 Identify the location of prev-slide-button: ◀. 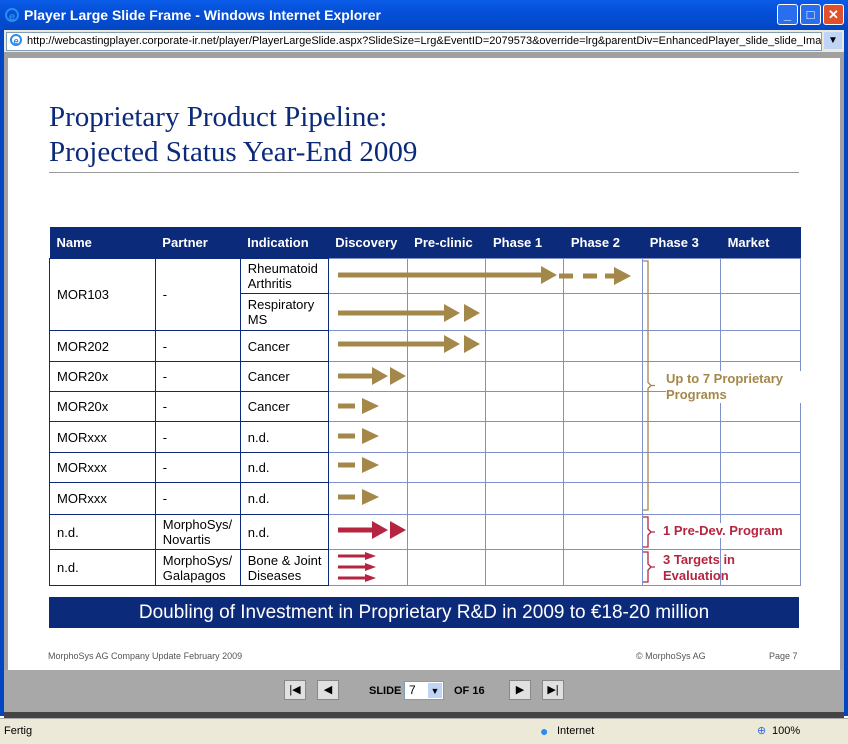
(328, 690).